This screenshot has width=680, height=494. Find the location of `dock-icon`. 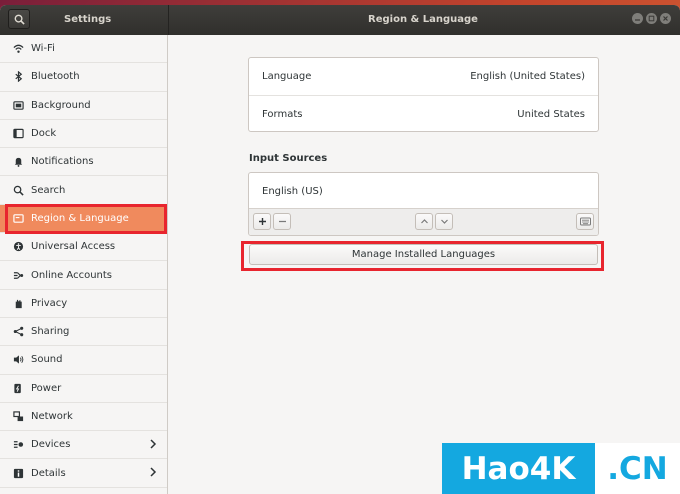

dock-icon is located at coordinates (18, 134).